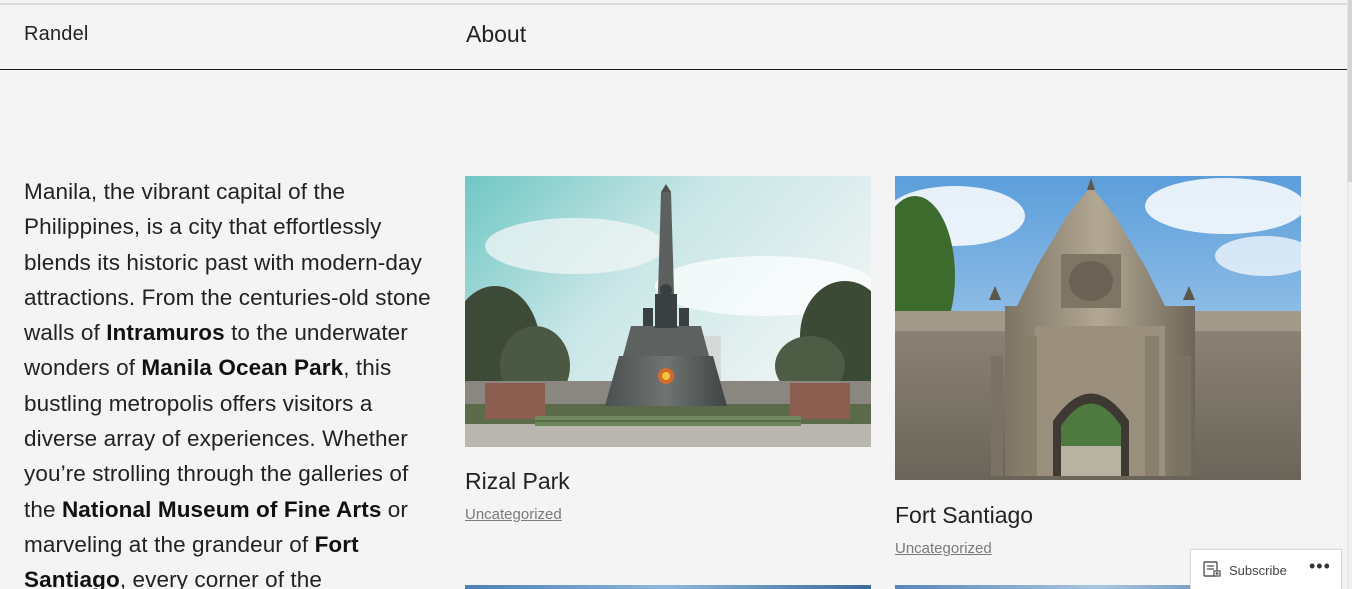  What do you see at coordinates (1320, 566) in the screenshot?
I see `more-options-button: •••` at bounding box center [1320, 566].